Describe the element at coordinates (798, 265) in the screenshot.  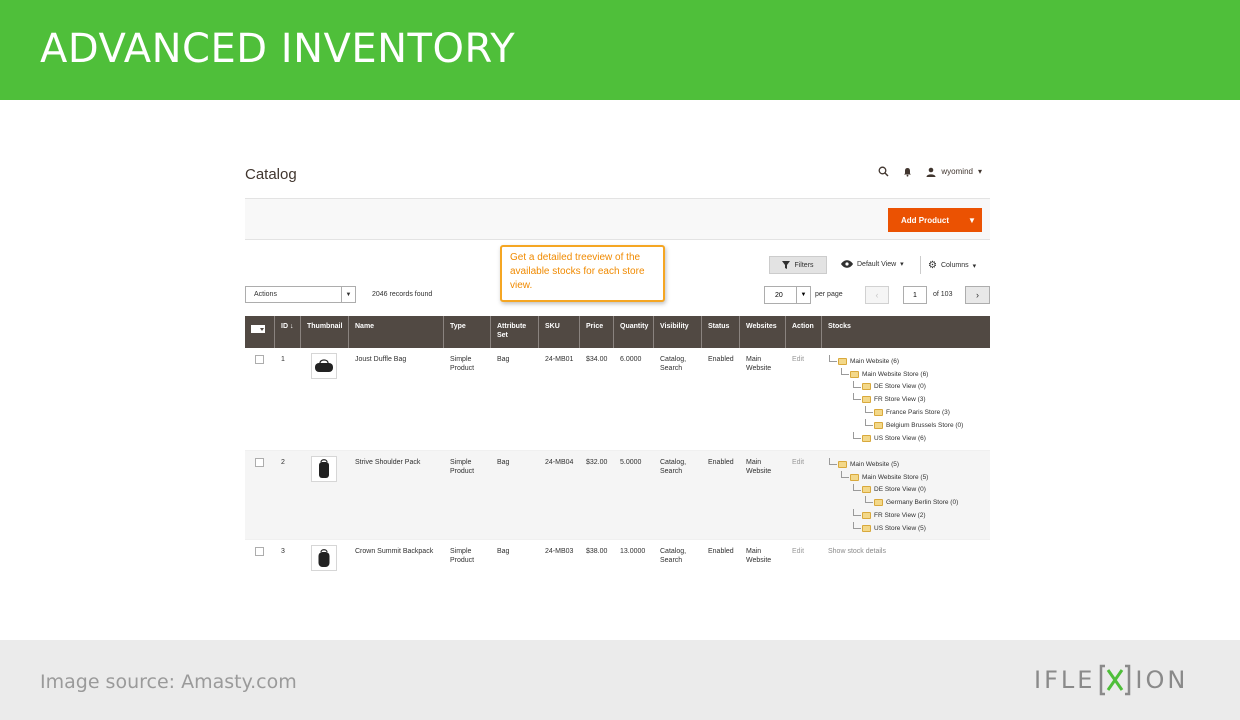
I see `filters-button: Filters` at that location.